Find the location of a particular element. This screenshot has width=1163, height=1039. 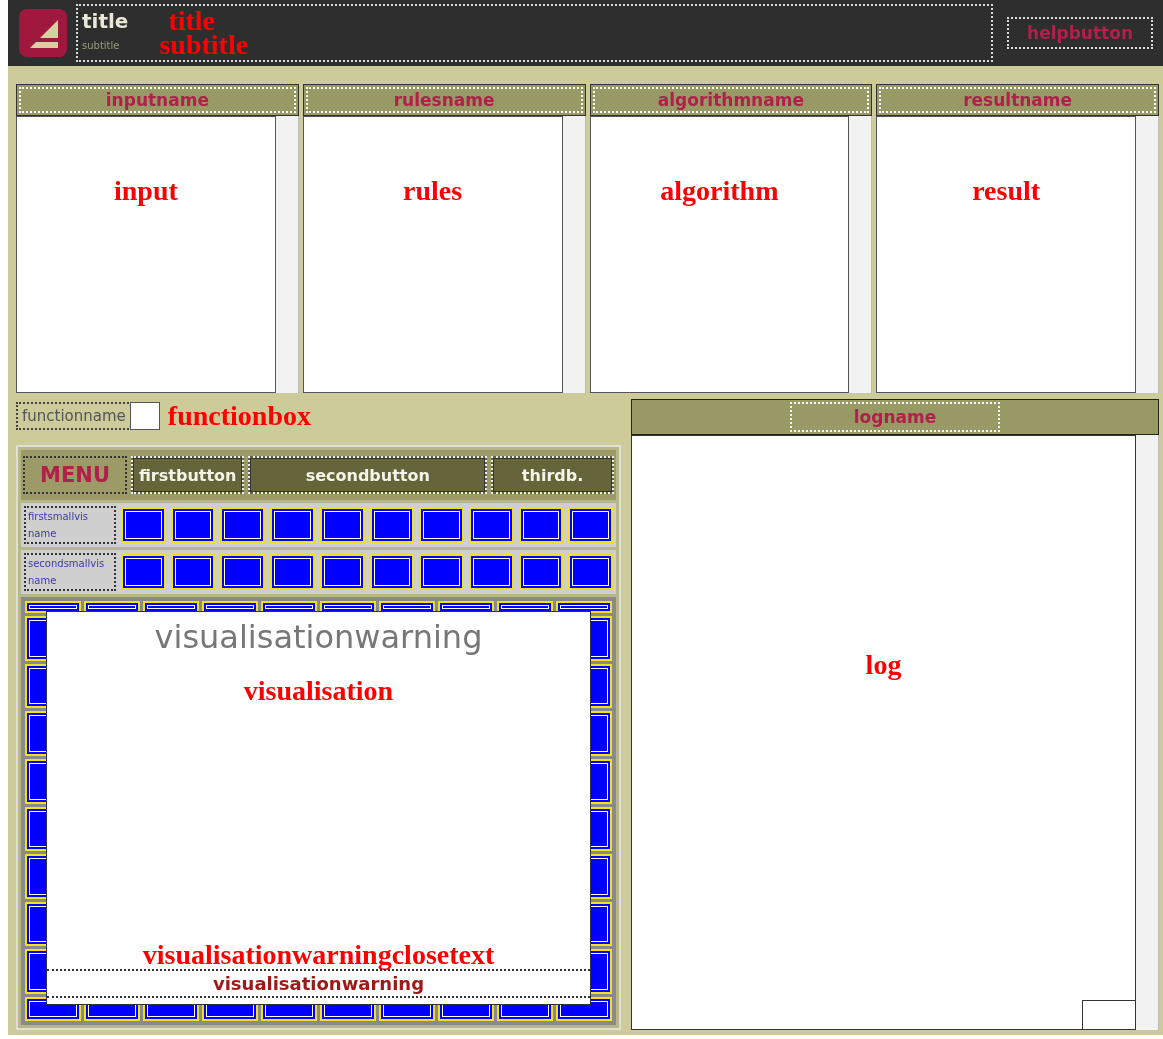

warning-close-bar: visualisationwarning is located at coordinates (318, 983).